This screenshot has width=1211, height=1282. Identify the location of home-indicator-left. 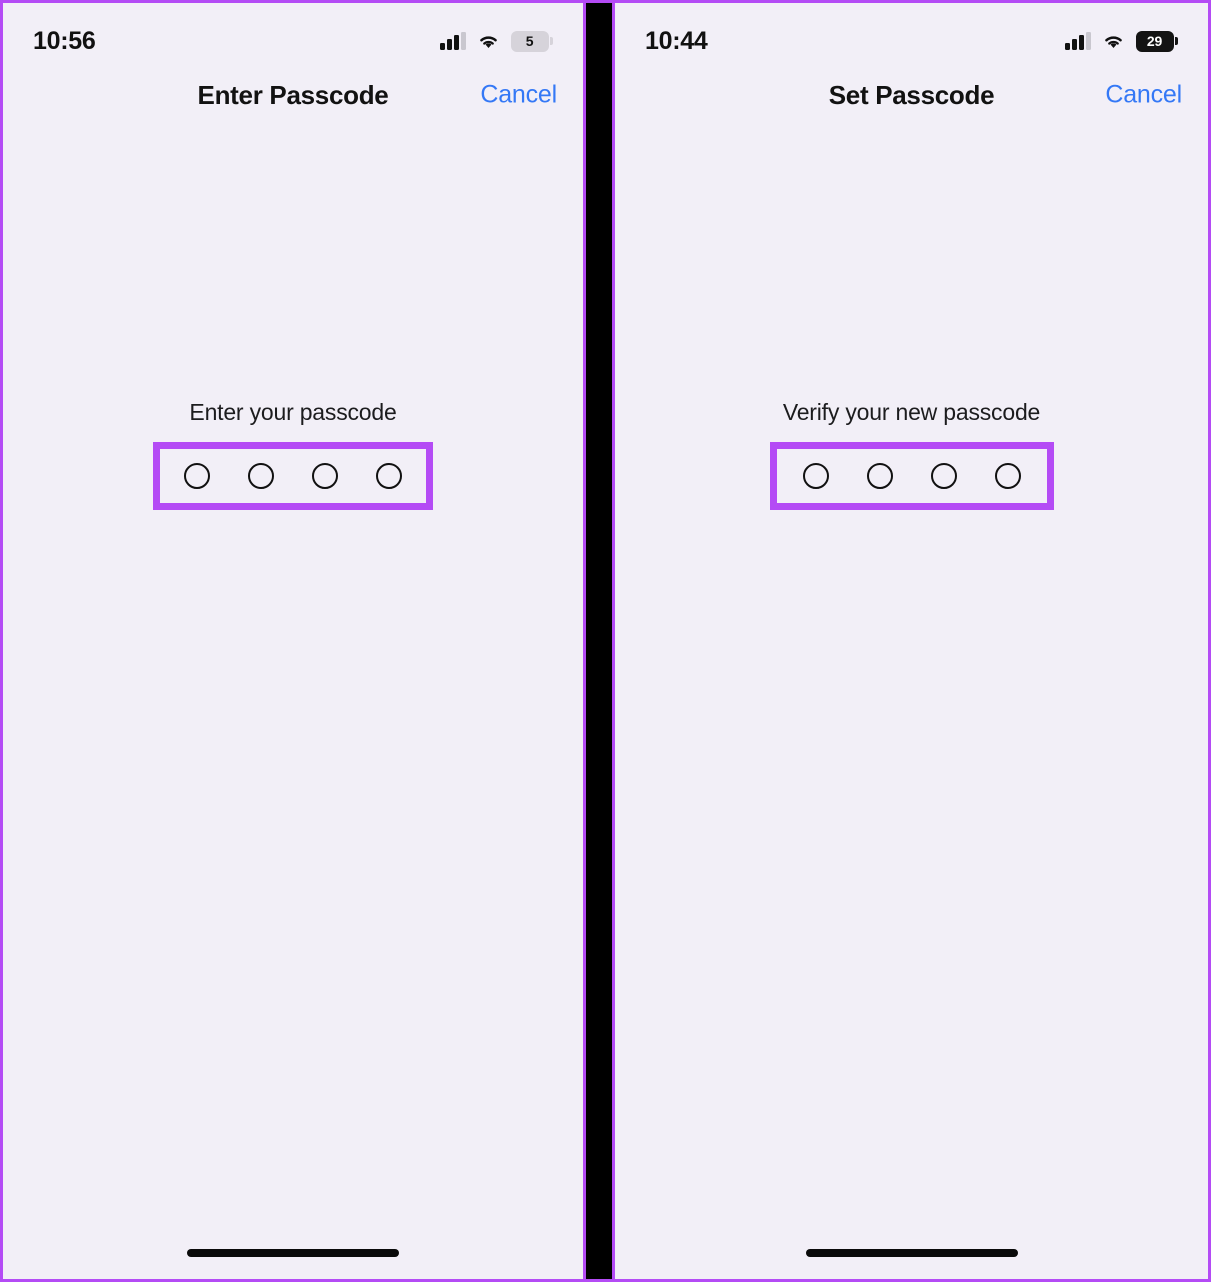
(293, 1253).